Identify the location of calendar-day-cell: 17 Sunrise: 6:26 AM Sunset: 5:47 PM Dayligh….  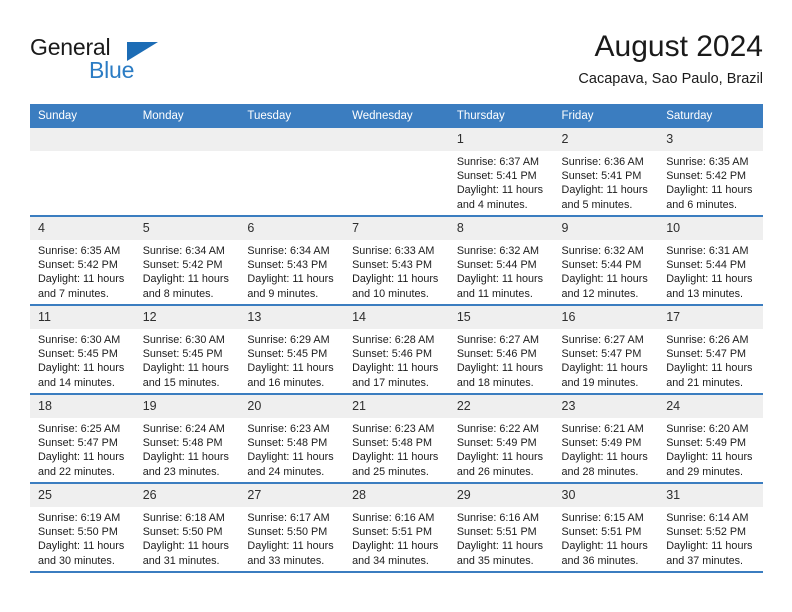
(710, 350).